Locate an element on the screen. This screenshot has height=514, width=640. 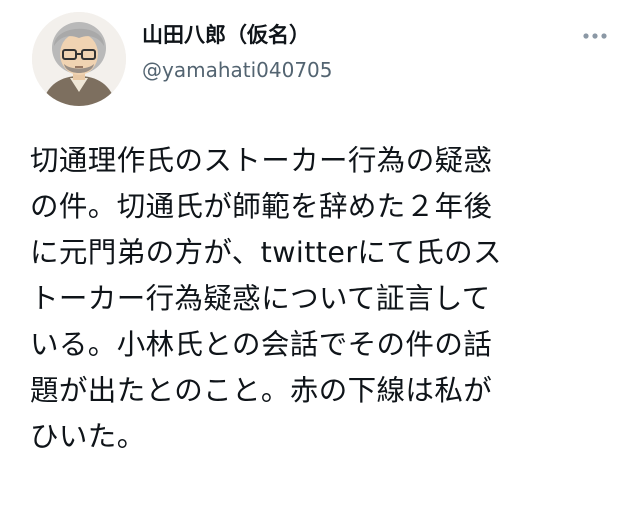
more-horizontal-icon is located at coordinates (595, 36).